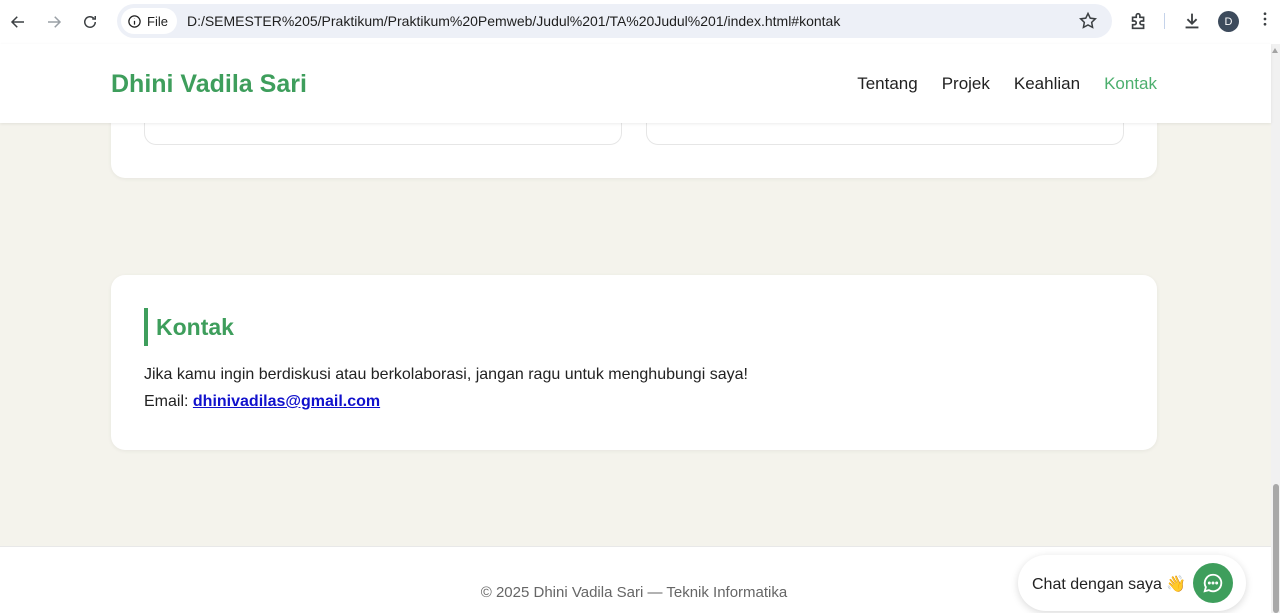  I want to click on chat-label: Chat dengan saya 👋, so click(1109, 584).